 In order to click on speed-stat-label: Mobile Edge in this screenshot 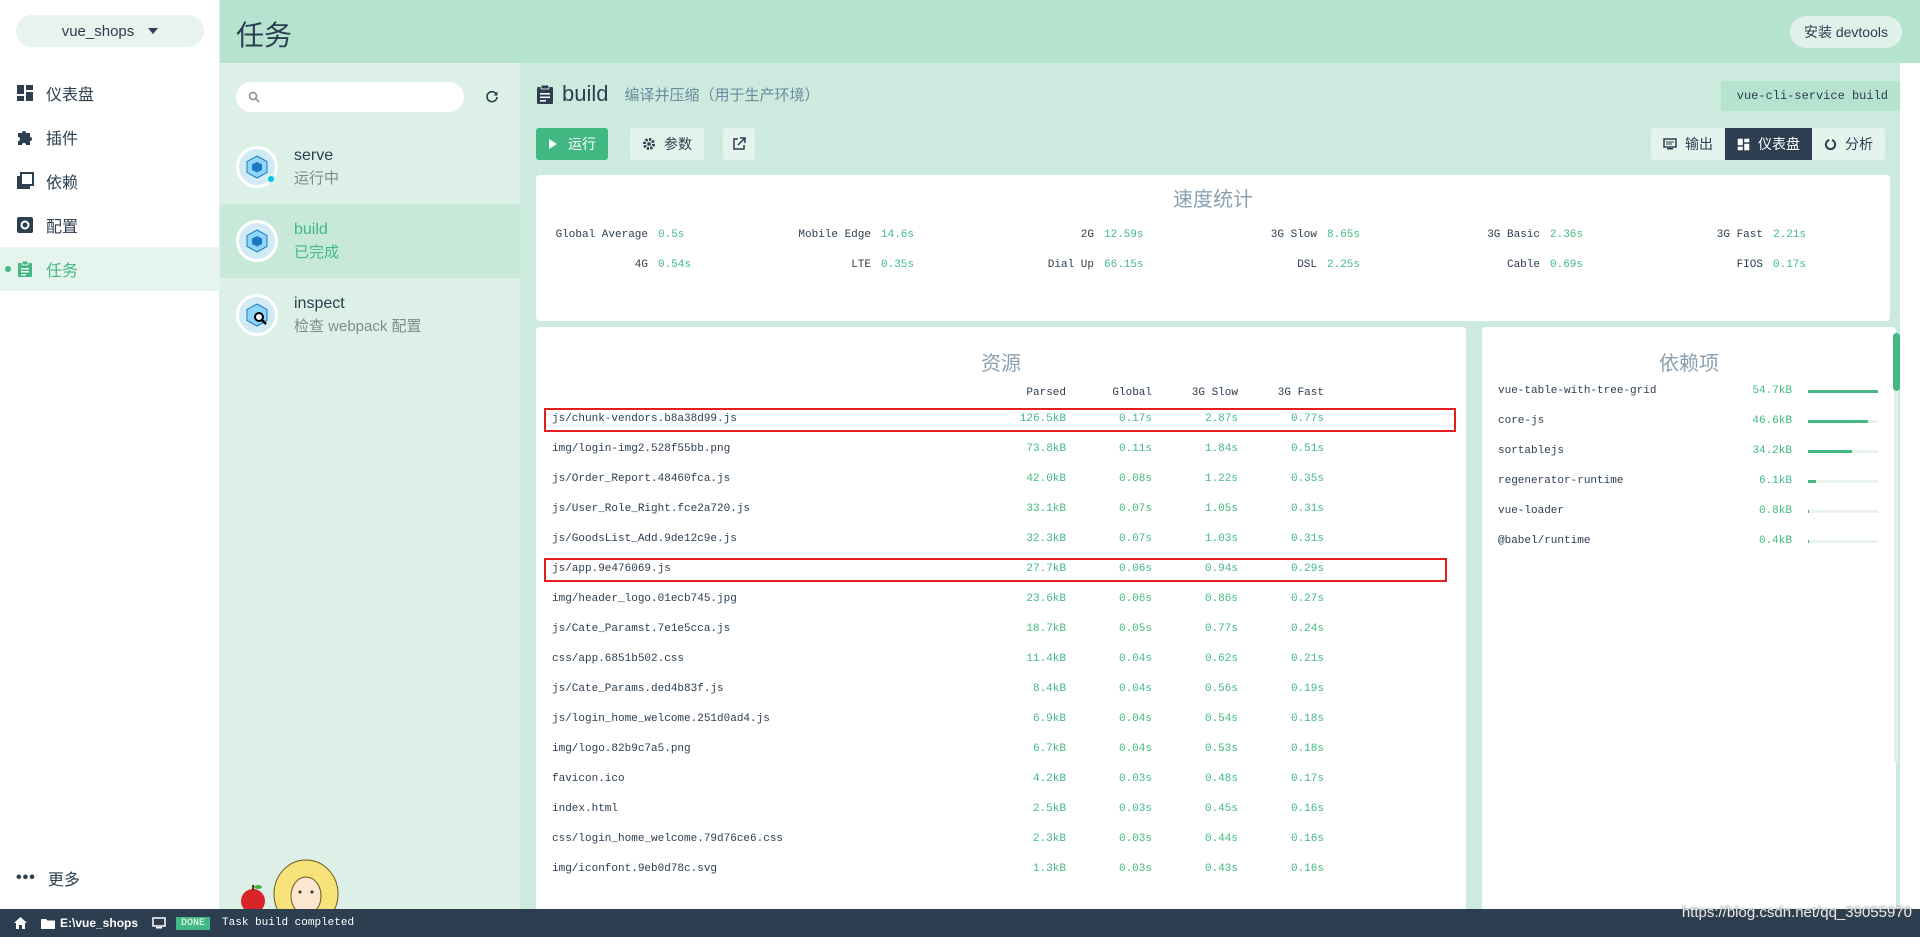, I will do `click(834, 235)`.